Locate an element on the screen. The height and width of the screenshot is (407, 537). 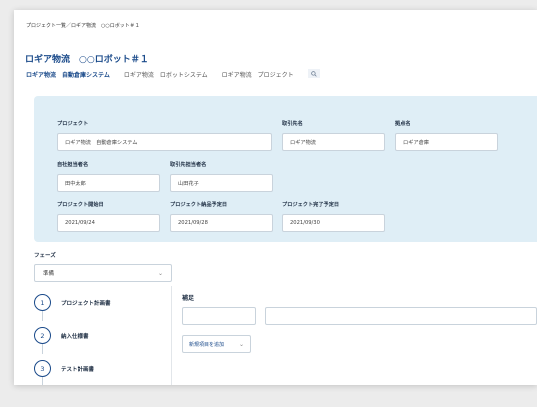
client-staff-field: 山田花子 is located at coordinates (221, 183).